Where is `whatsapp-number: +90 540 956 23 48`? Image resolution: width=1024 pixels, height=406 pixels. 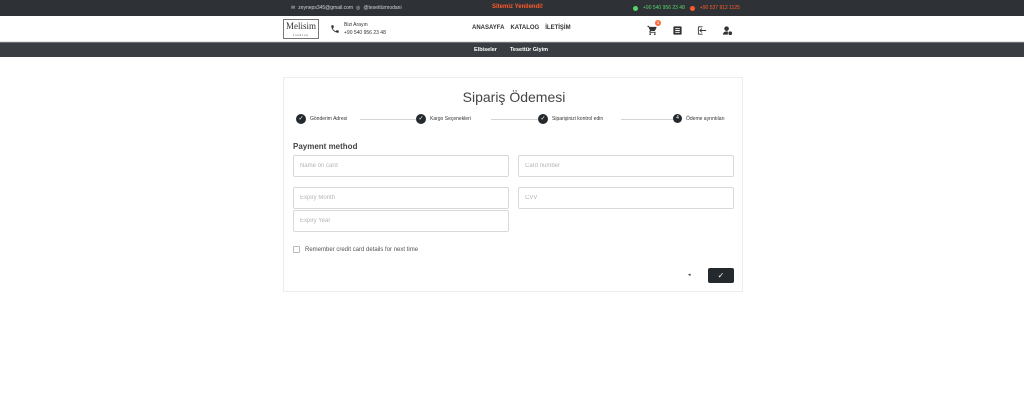 whatsapp-number: +90 540 956 23 48 is located at coordinates (664, 8).